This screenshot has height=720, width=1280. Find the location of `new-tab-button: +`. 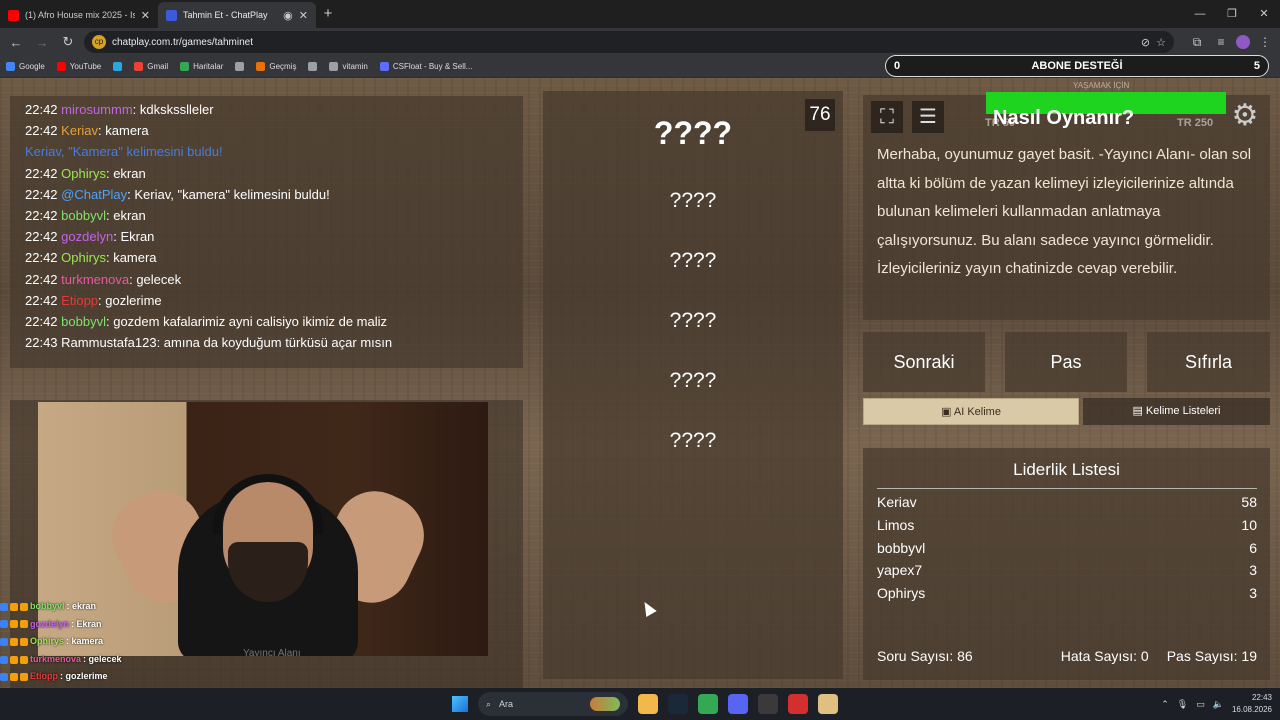

new-tab-button: + is located at coordinates (328, 15).